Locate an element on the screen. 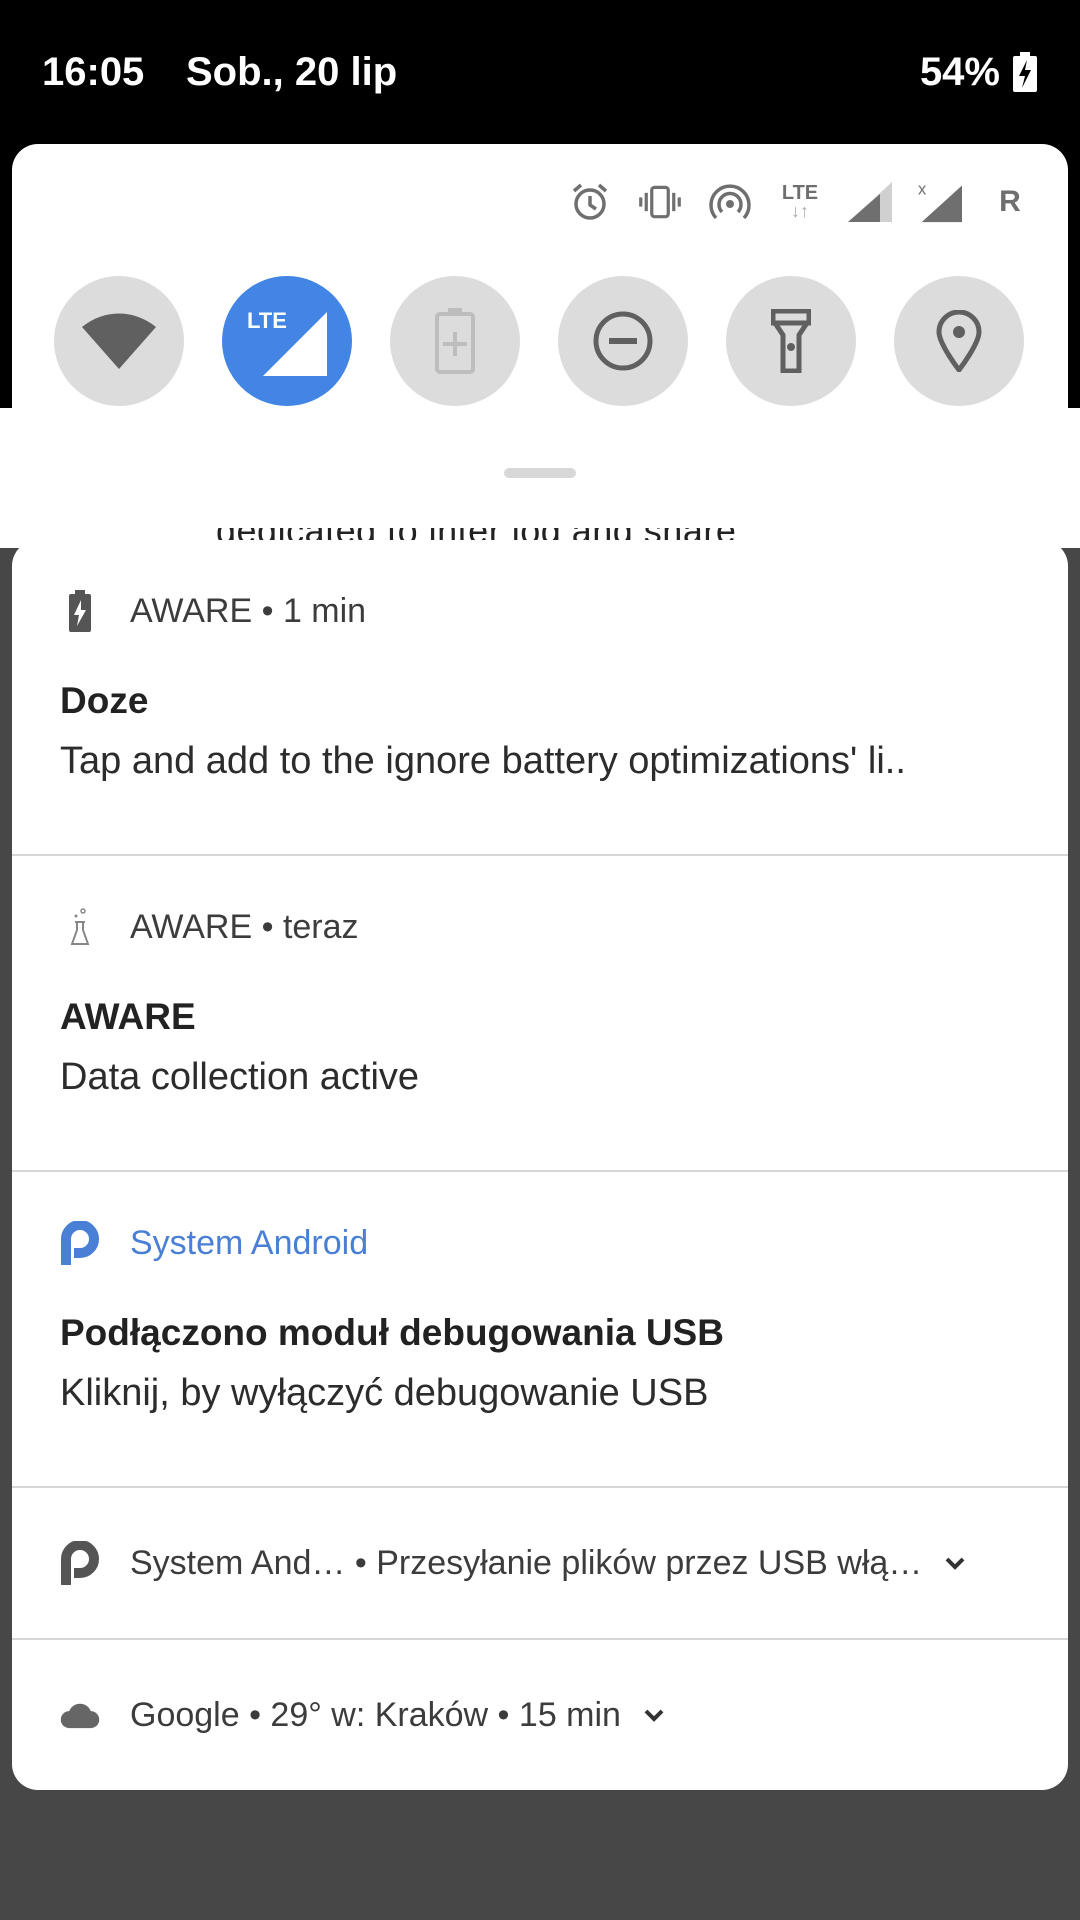 Image resolution: width=1080 pixels, height=1920 pixels. notification-google-weather: Google • 29° w: Kraków • 15 min is located at coordinates (540, 1715).